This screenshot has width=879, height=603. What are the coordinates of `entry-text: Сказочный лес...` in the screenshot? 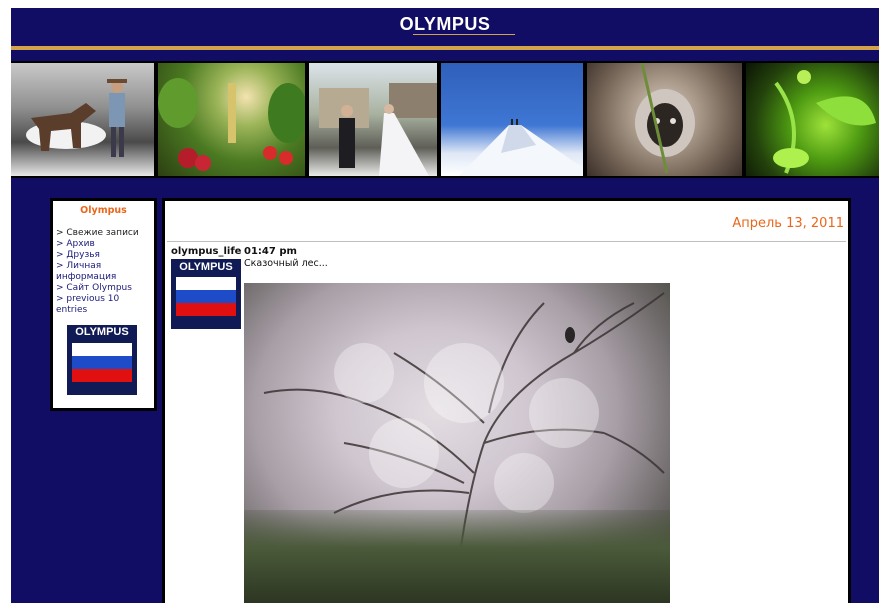 It's located at (286, 263).